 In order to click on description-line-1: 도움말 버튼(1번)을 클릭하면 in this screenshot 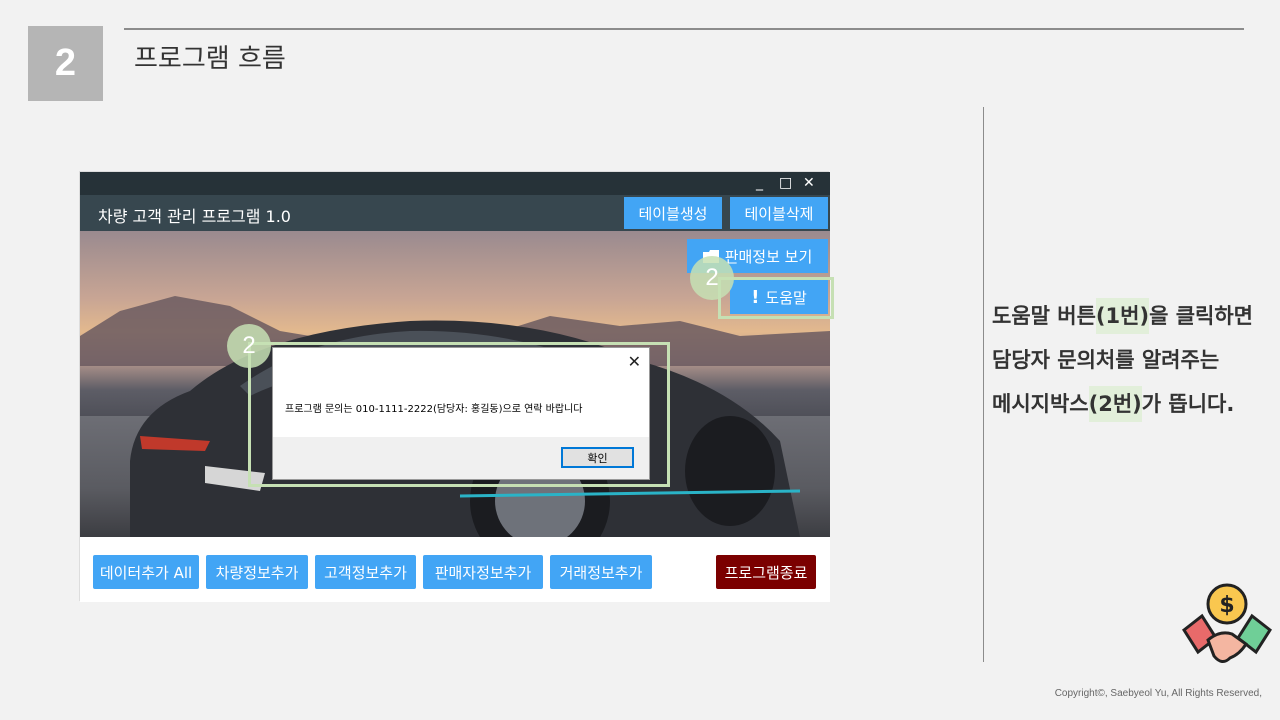, I will do `click(1136, 316)`.